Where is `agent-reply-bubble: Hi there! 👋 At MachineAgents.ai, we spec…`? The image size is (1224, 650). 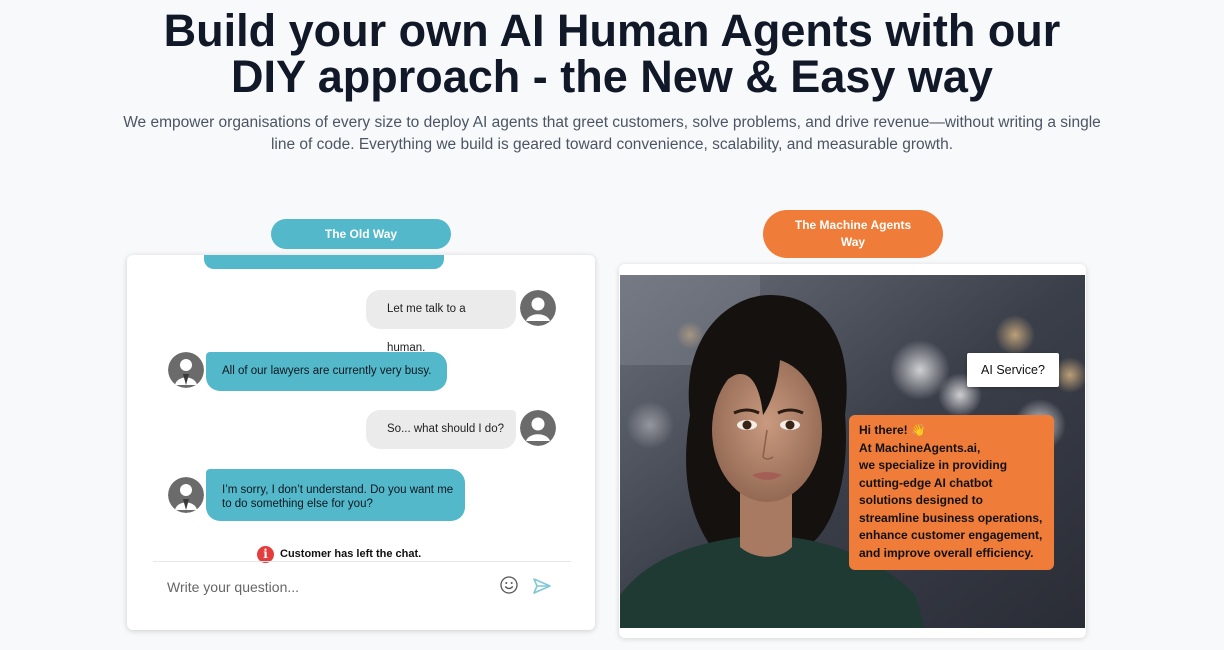 agent-reply-bubble: Hi there! 👋 At MachineAgents.ai, we spec… is located at coordinates (951, 492).